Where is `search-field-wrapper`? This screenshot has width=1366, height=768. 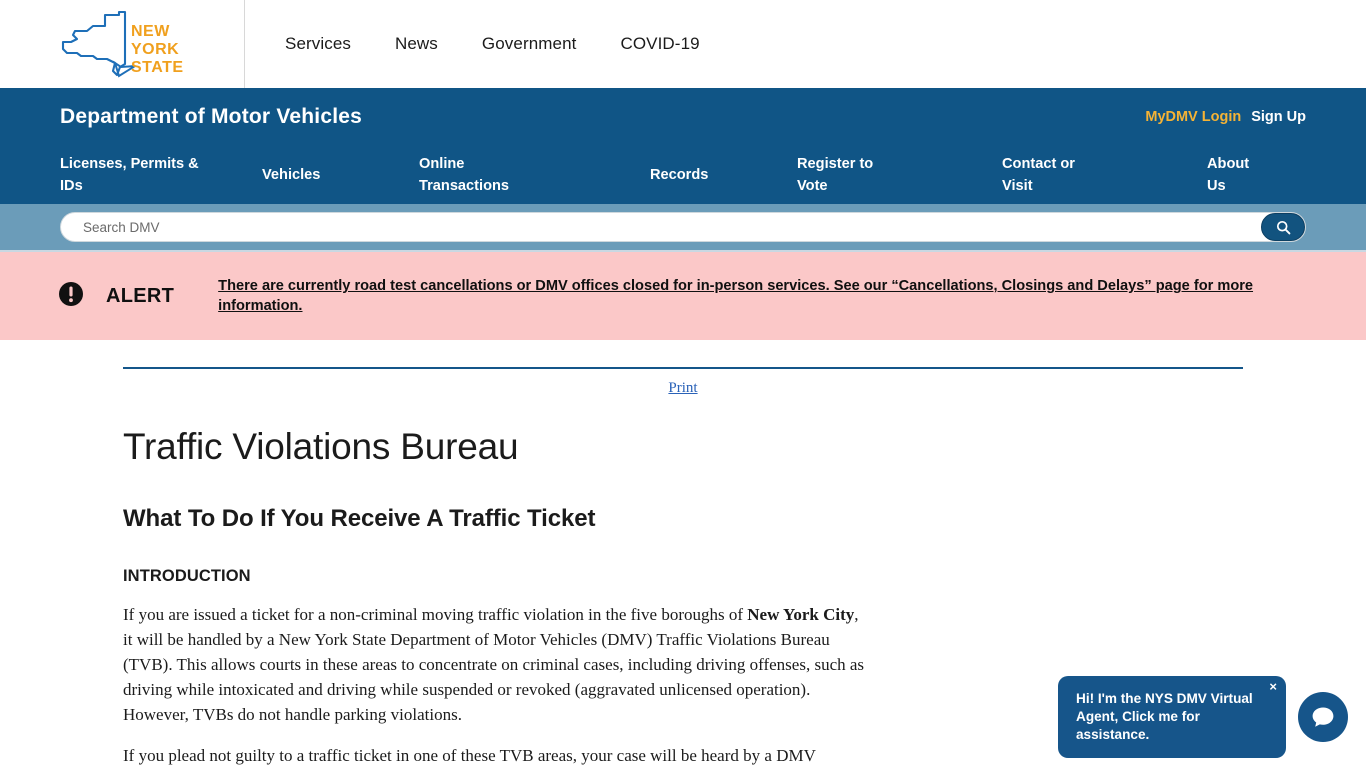
search-field-wrapper is located at coordinates (683, 227).